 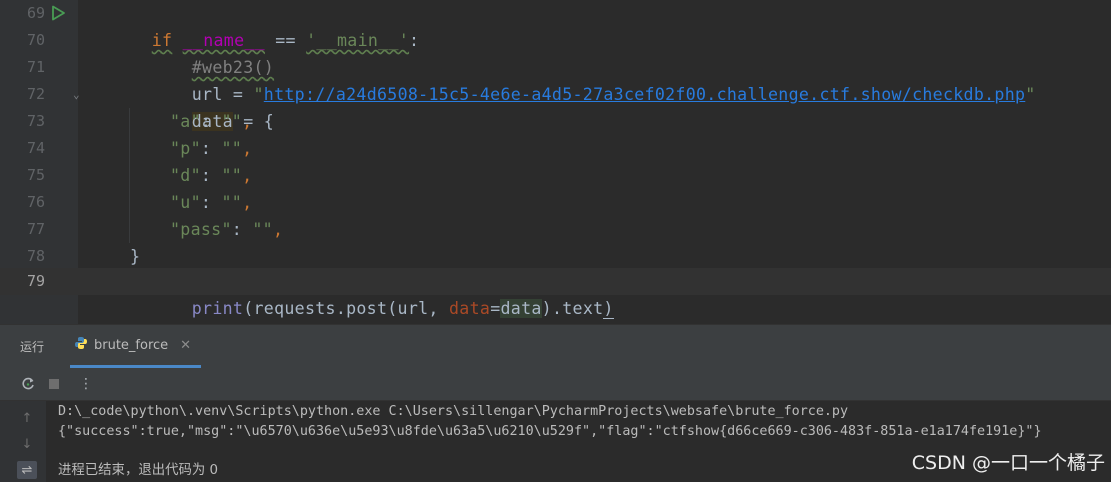 What do you see at coordinates (521, 308) in the screenshot?
I see `arg-value: data` at bounding box center [521, 308].